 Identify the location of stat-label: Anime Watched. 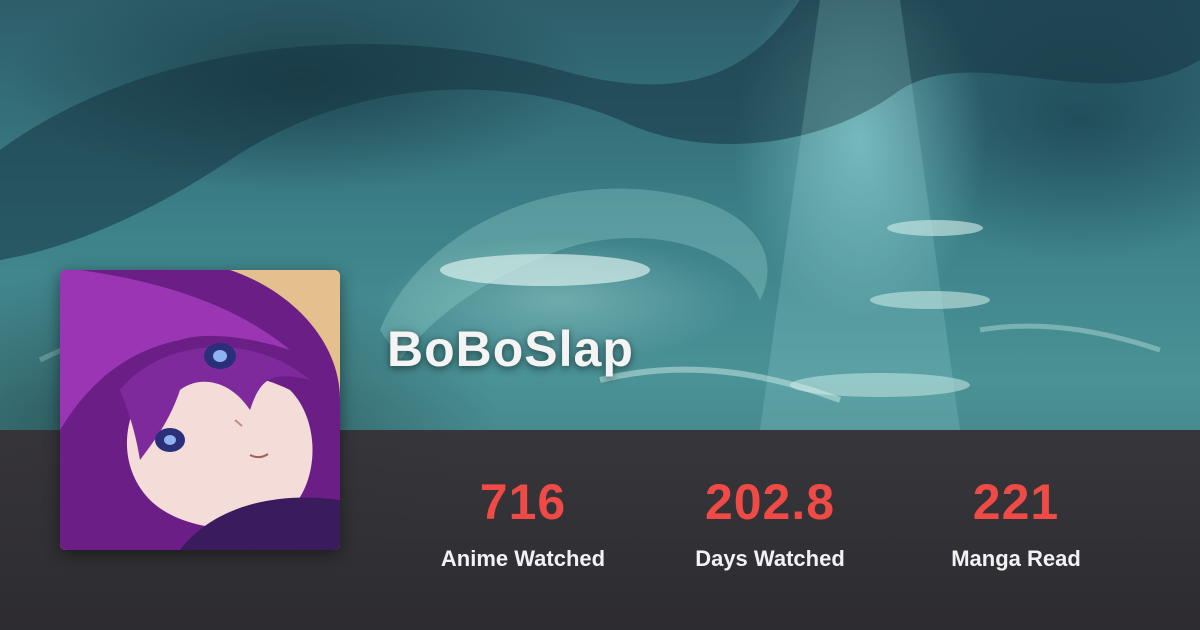
(523, 558).